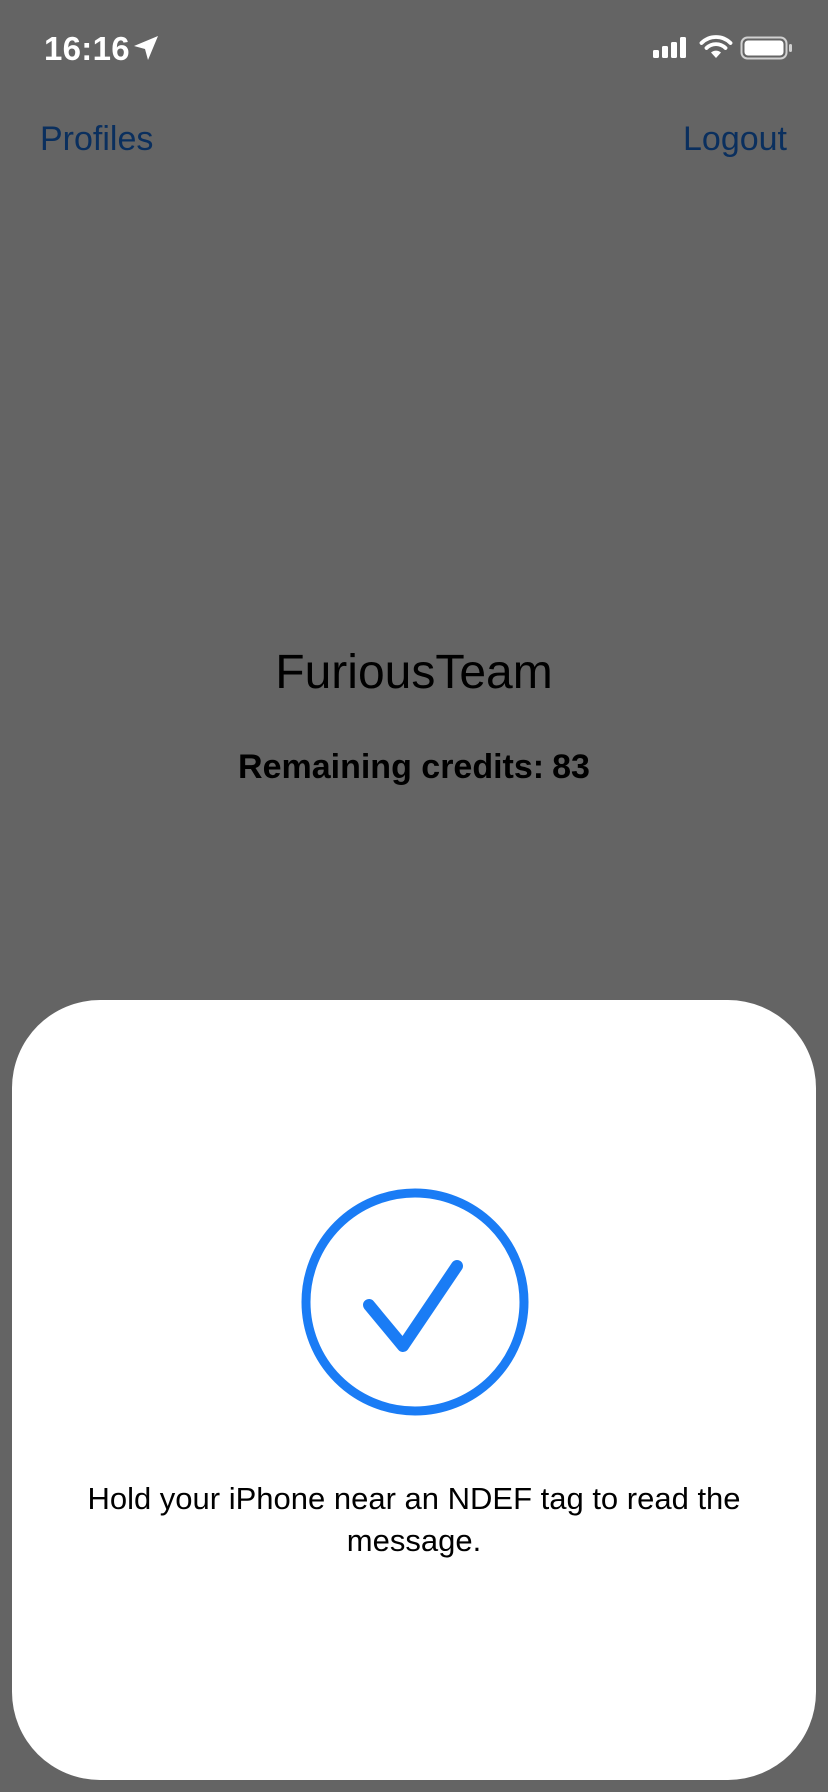 The width and height of the screenshot is (828, 1792). I want to click on location-arrow-icon, so click(146, 48).